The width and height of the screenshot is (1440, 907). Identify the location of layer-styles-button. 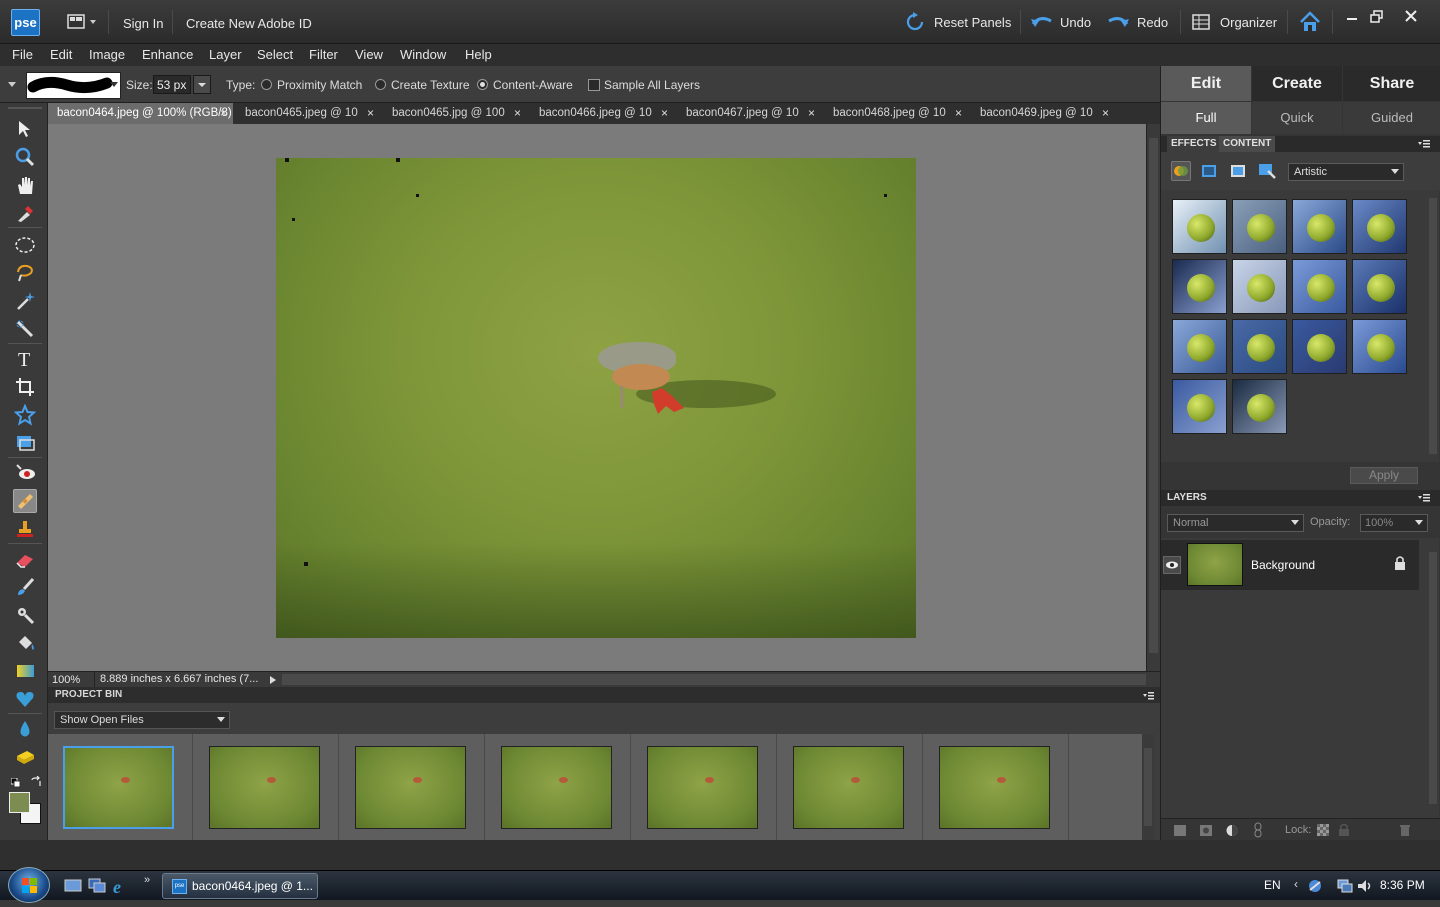
(1209, 171).